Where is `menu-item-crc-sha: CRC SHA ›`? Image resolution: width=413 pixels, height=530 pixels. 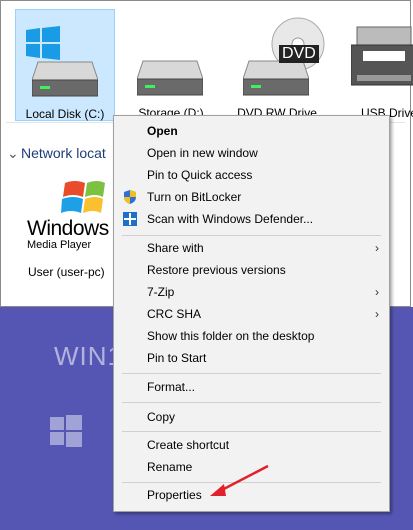
menu-item-crc-sha: CRC SHA › is located at coordinates (251, 314).